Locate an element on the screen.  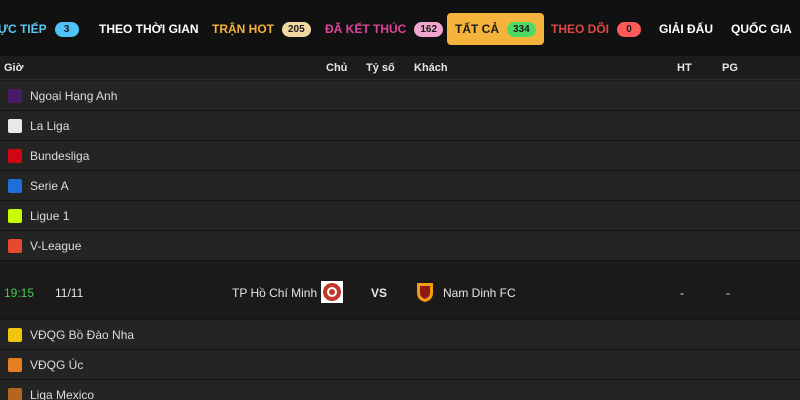
tab-label: THEO DÕI is located at coordinates (580, 29).